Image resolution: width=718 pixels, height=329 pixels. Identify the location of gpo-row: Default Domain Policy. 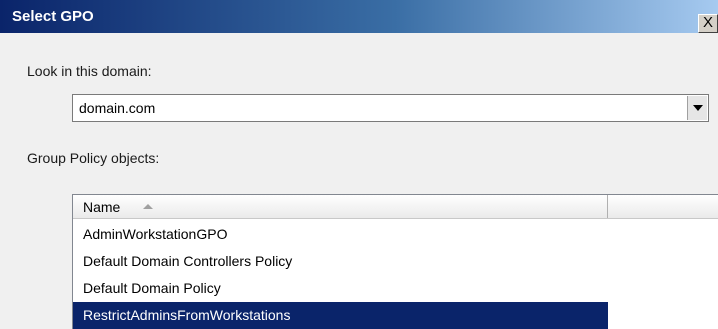
(340, 288).